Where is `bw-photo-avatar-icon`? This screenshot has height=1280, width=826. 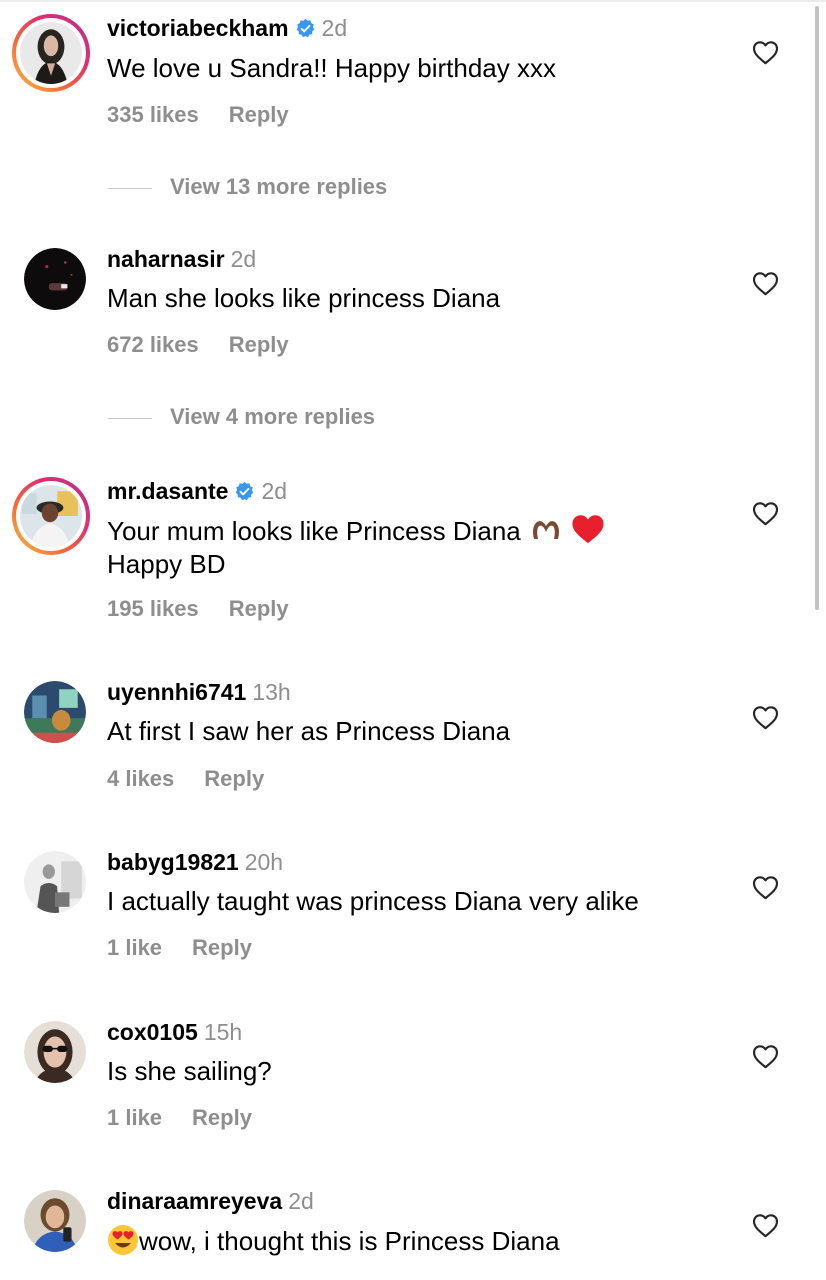 bw-photo-avatar-icon is located at coordinates (55, 882).